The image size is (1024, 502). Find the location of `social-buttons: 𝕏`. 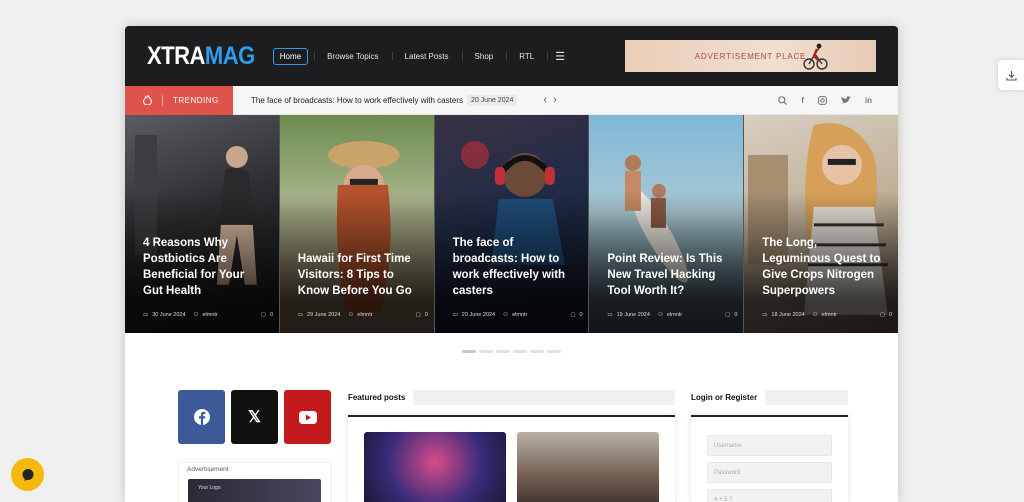

social-buttons: 𝕏 is located at coordinates (254, 417).